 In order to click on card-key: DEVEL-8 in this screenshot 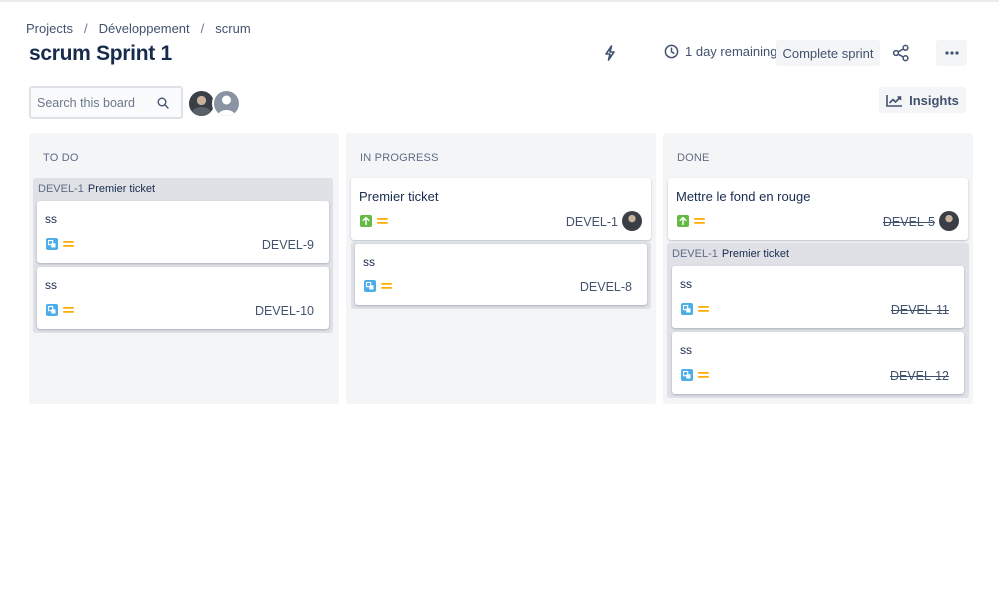, I will do `click(606, 287)`.